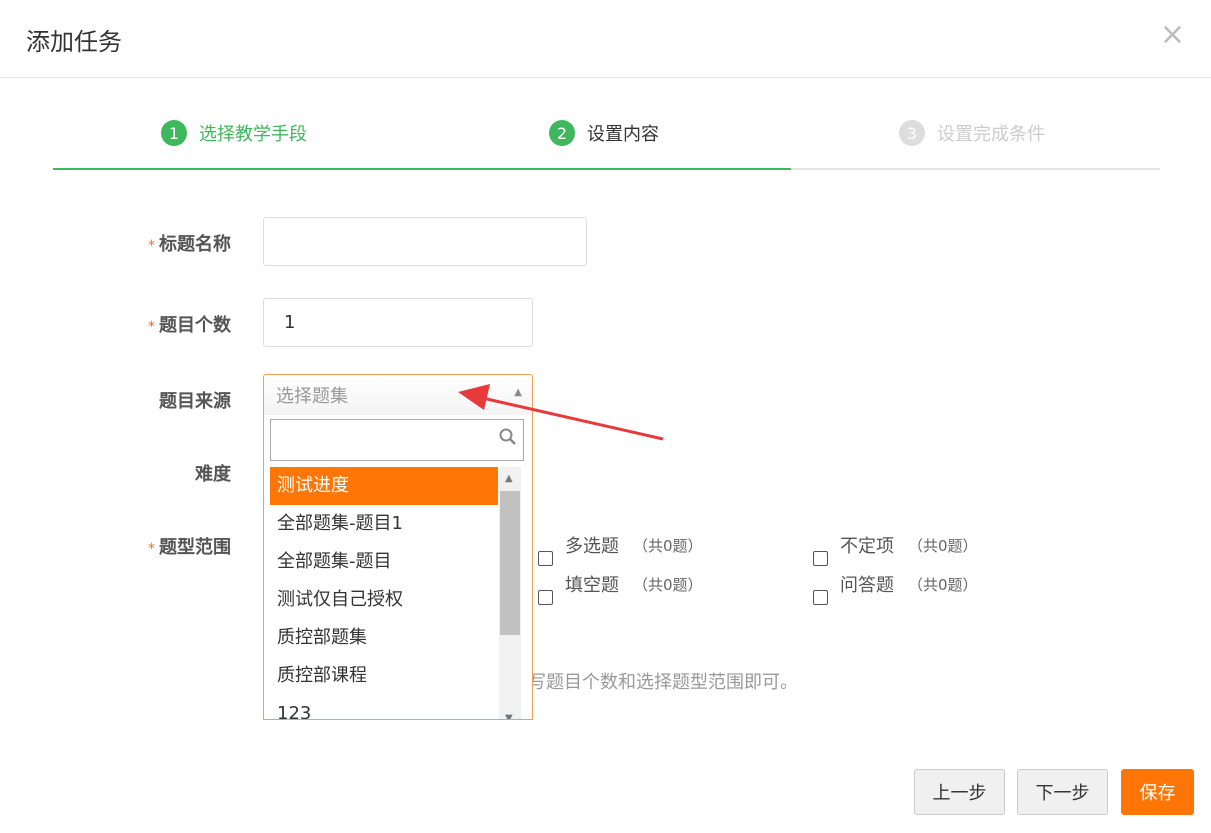  What do you see at coordinates (561, 412) in the screenshot?
I see `annotation-arrow-icon` at bounding box center [561, 412].